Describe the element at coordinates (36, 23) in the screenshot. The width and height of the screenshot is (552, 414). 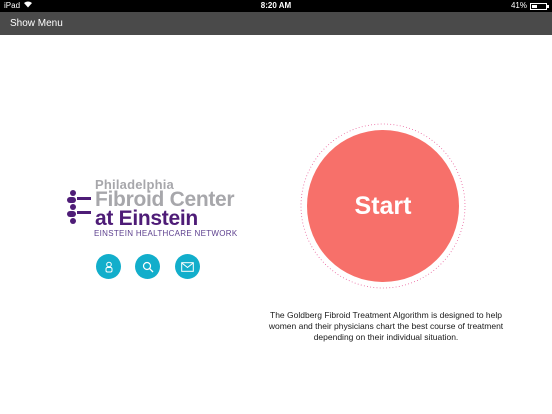
I see `show-menu-button: Show Menu` at that location.